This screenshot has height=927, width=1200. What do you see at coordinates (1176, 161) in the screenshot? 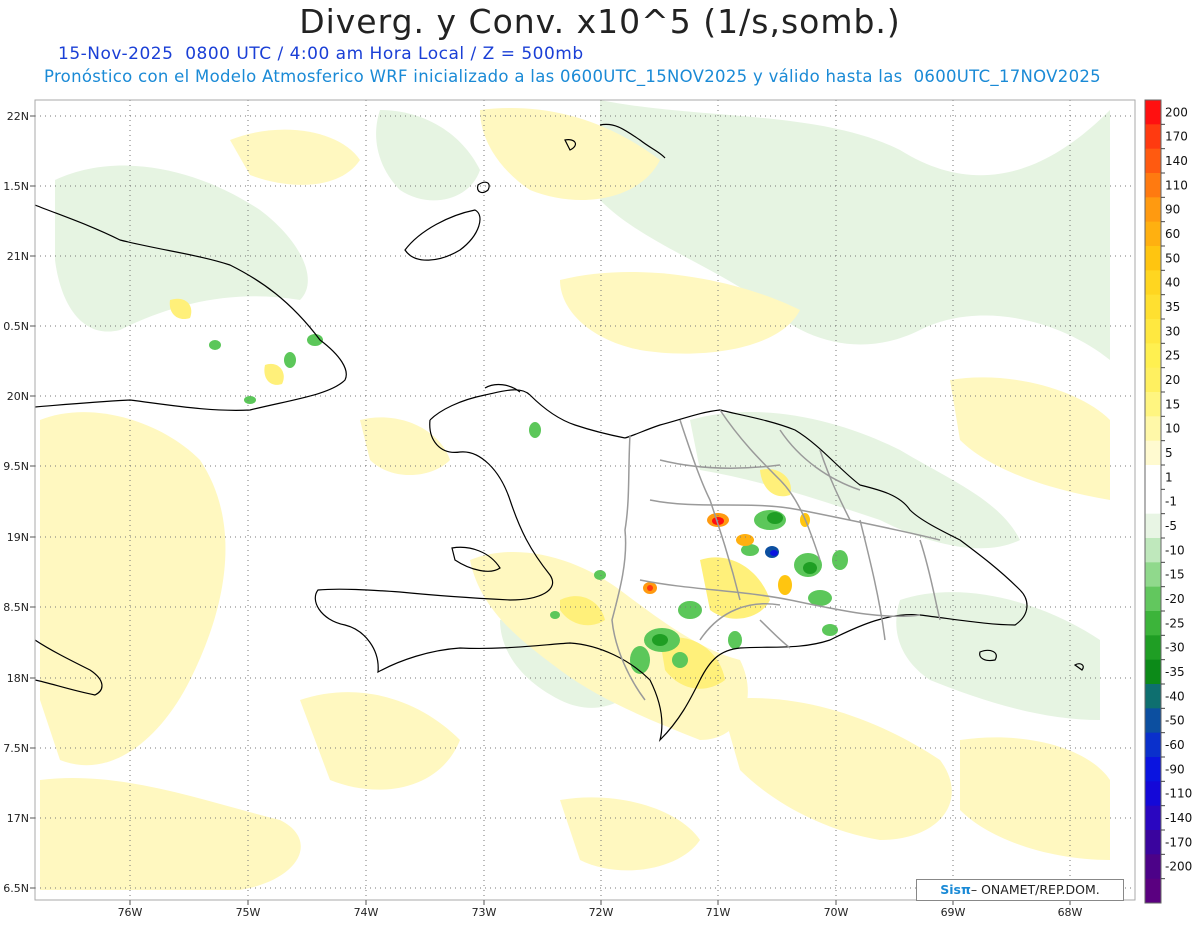
I see `colorbar-label: 140` at bounding box center [1176, 161].